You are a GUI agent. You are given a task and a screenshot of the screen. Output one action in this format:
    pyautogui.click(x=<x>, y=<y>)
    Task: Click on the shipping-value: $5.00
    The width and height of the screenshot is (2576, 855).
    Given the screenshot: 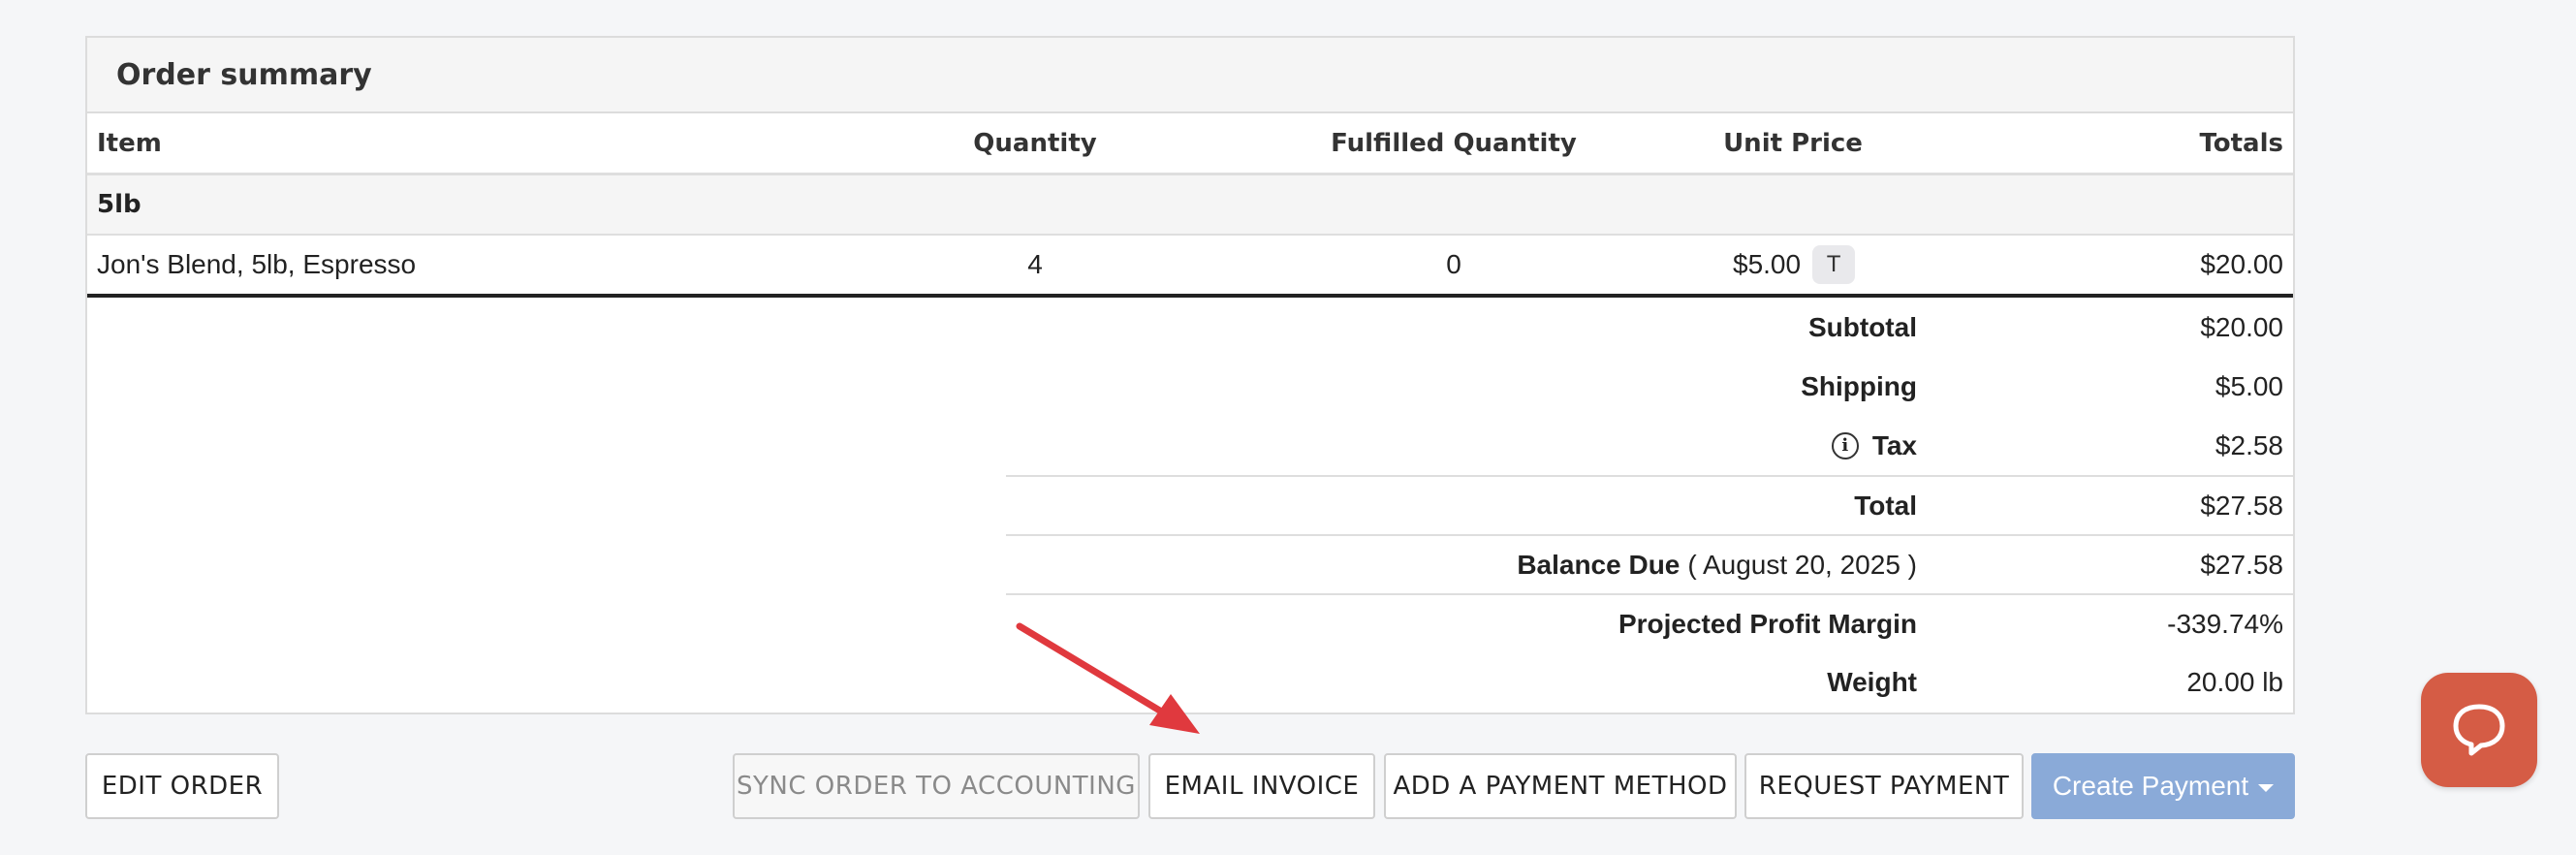 What is the action you would take?
    pyautogui.click(x=2249, y=385)
    